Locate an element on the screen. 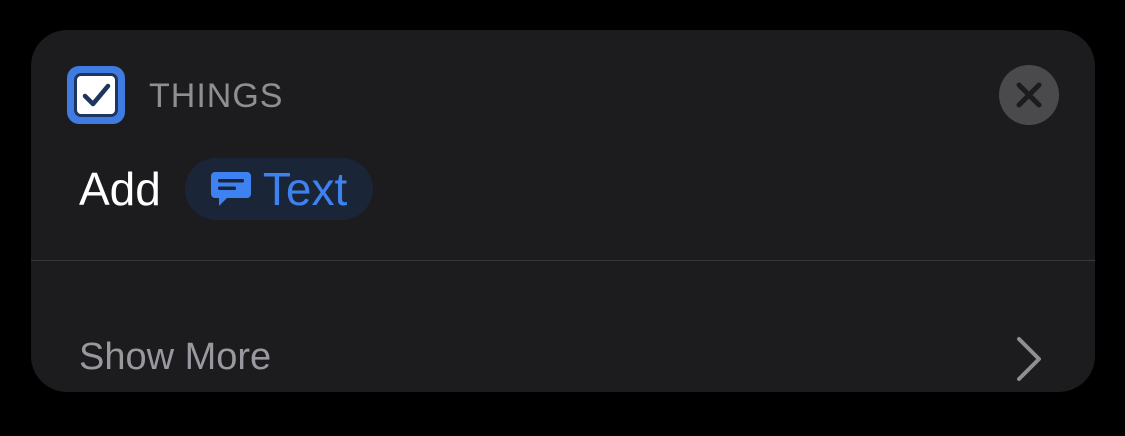  checkbox-icon is located at coordinates (96, 95).